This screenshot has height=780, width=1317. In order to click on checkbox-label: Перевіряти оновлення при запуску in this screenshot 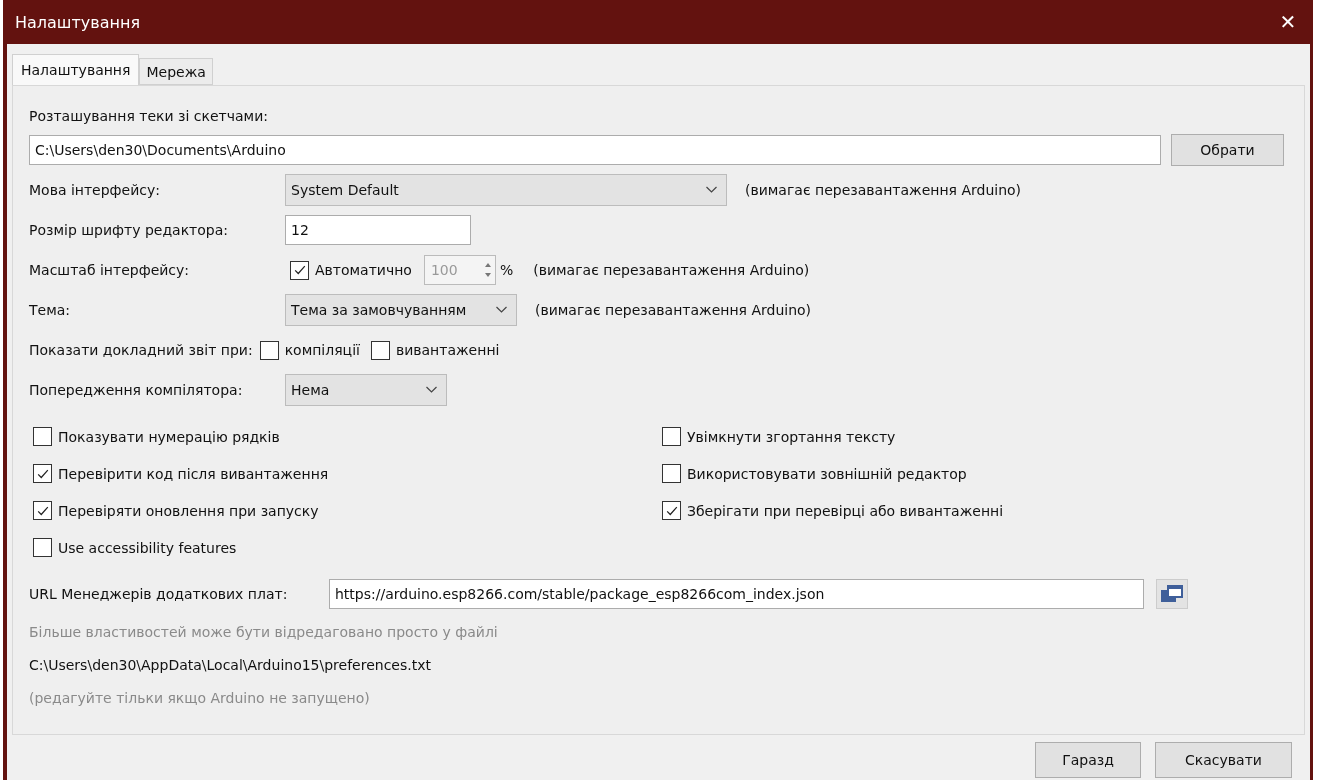, I will do `click(188, 510)`.